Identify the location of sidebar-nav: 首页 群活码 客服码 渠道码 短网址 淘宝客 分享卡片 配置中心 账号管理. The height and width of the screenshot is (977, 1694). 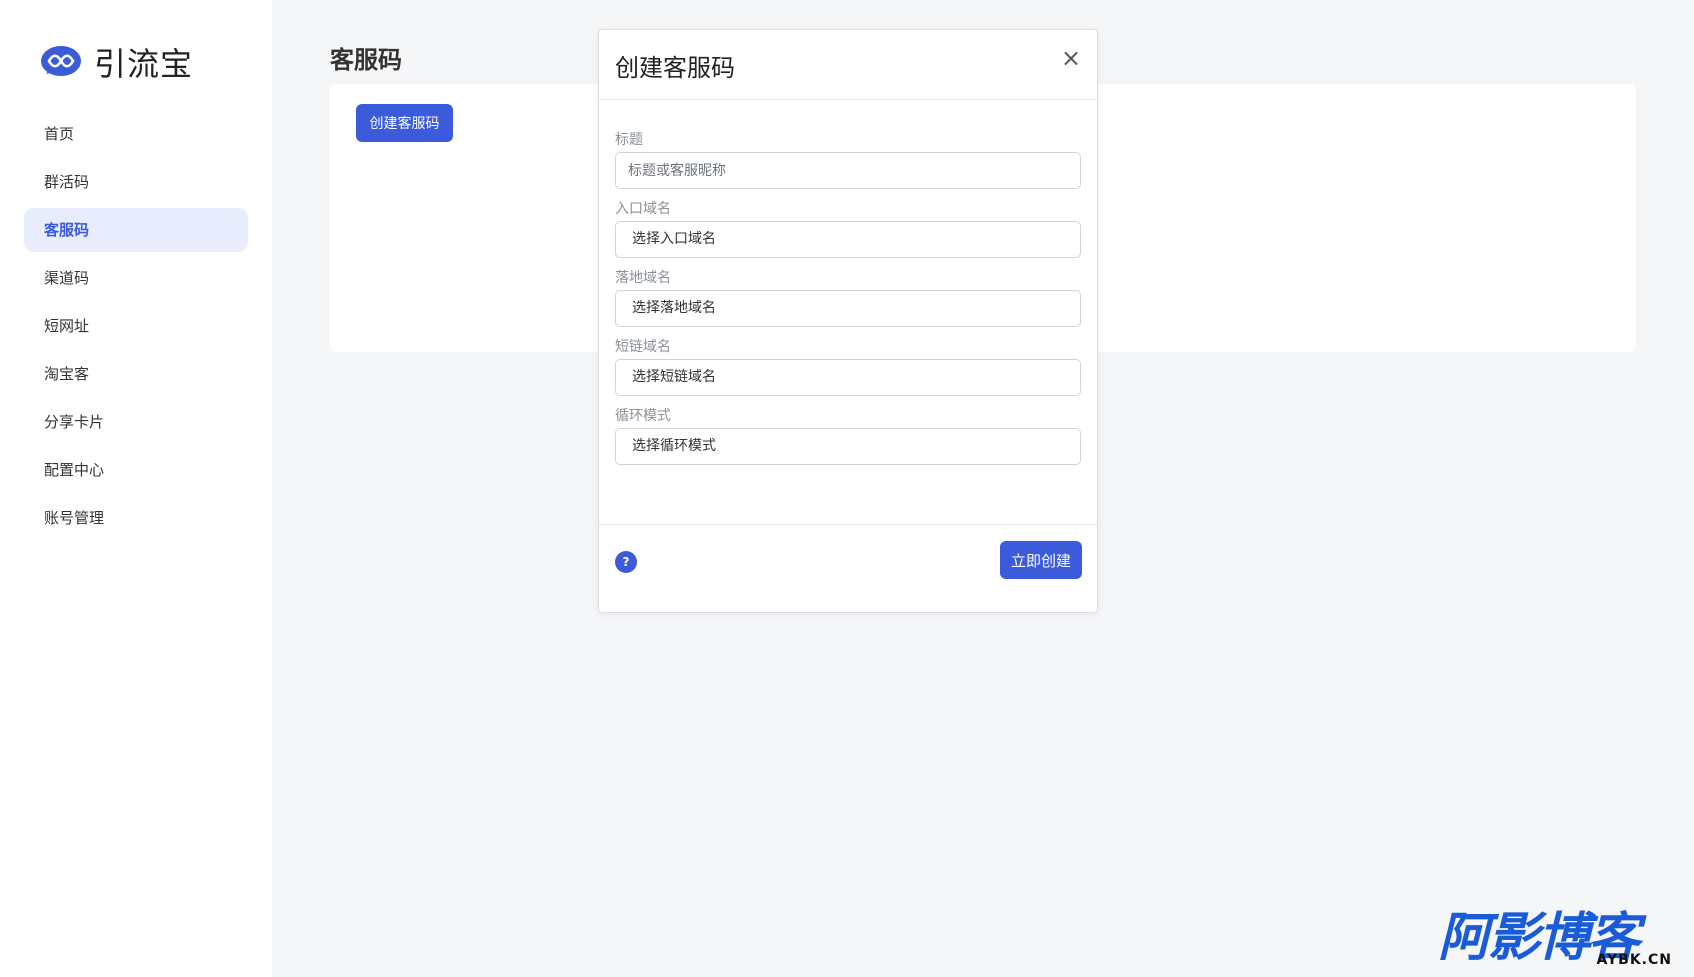
(136, 328).